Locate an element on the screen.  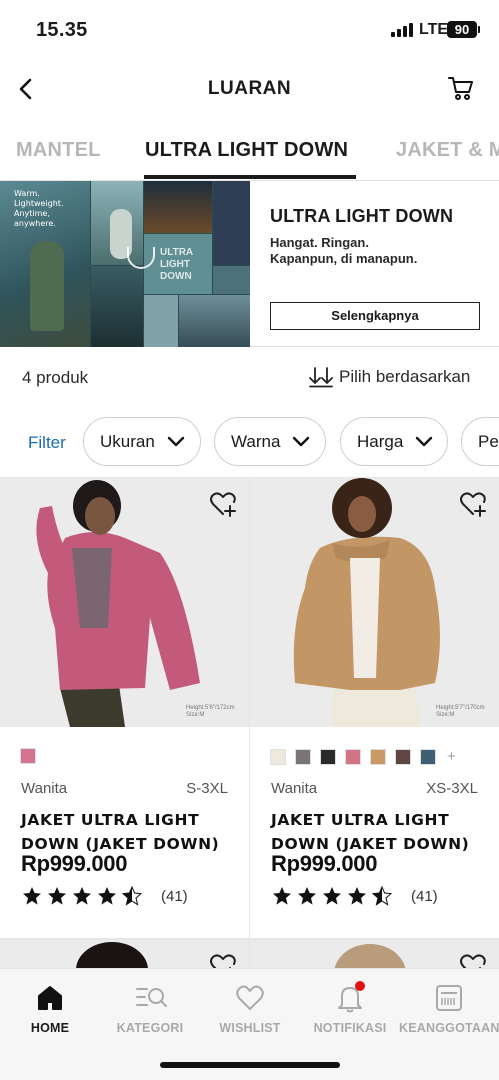
product-sizes: S-3XL is located at coordinates (207, 788).